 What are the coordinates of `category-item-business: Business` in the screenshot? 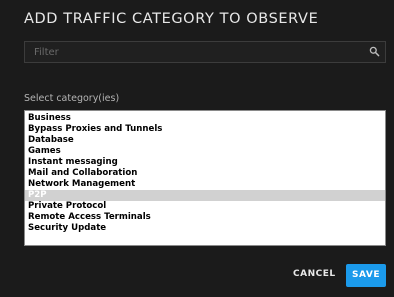 It's located at (205, 118).